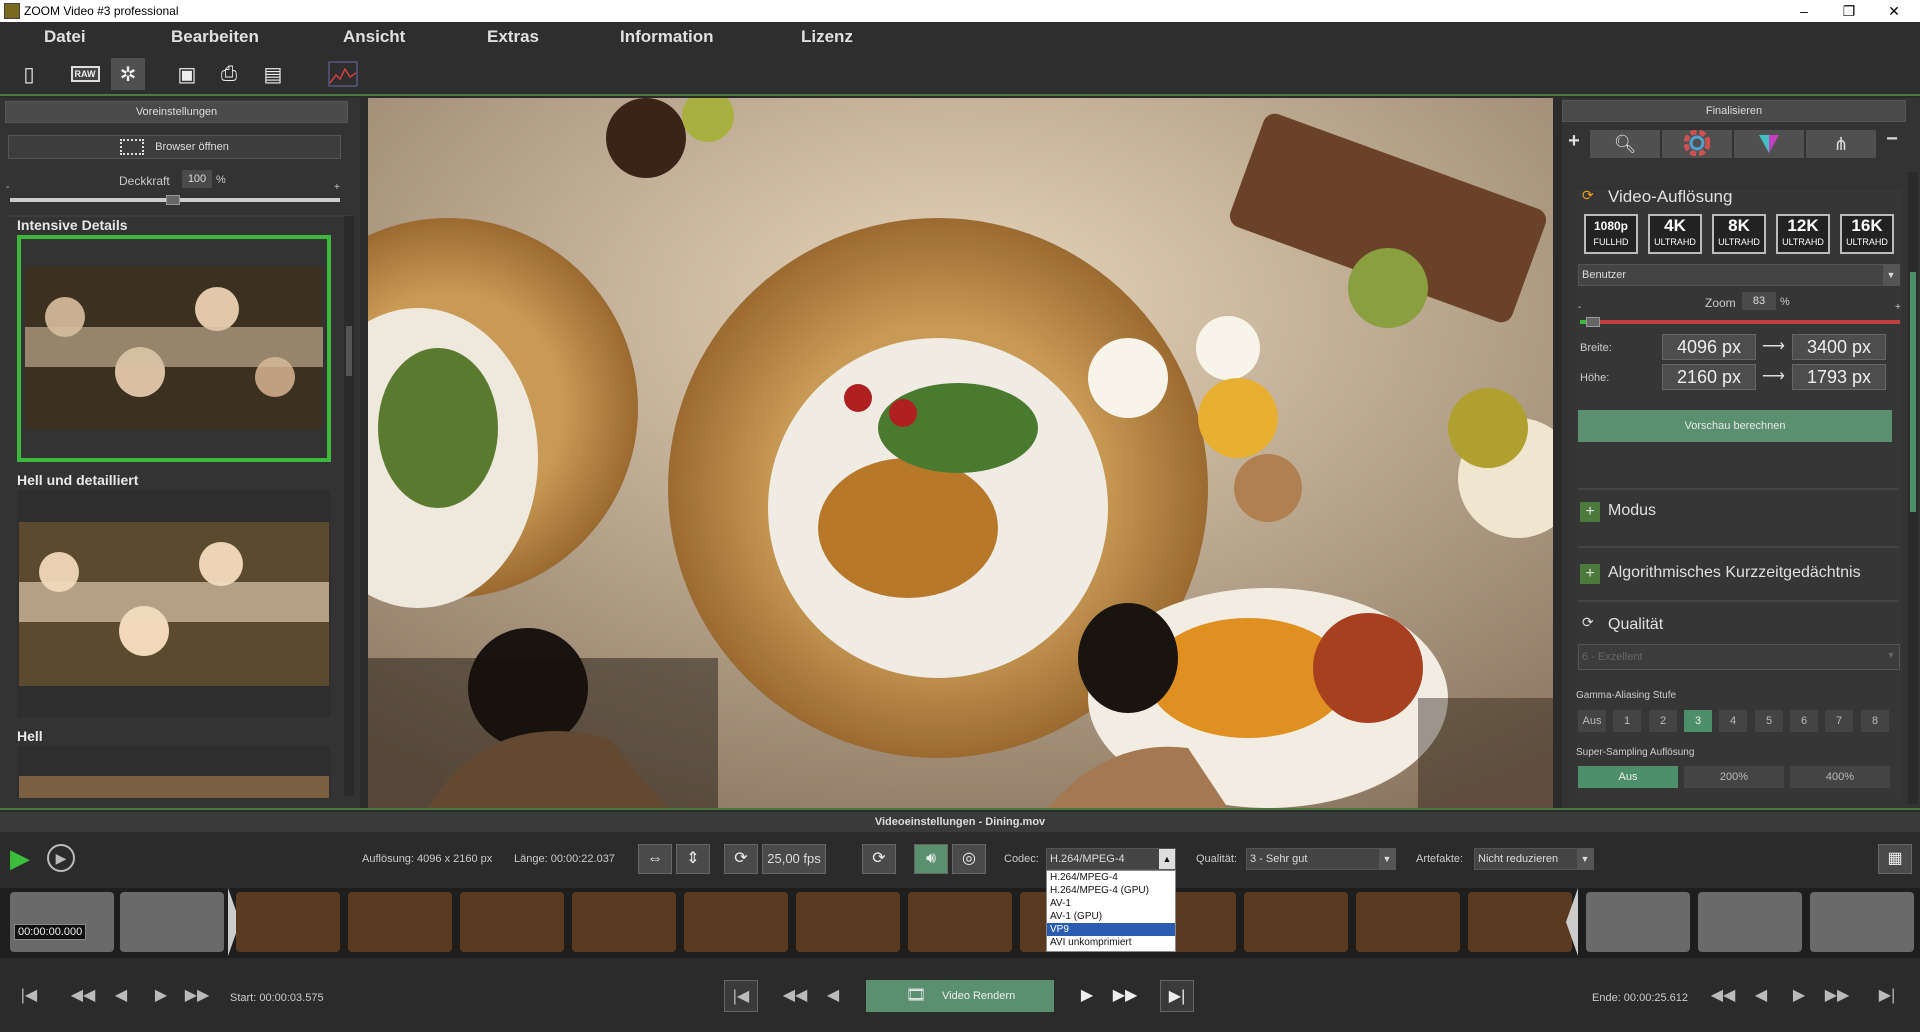 Image resolution: width=1920 pixels, height=1032 pixels. Describe the element at coordinates (197, 996) in the screenshot. I see `fast-forward-icon: ▶▶` at that location.